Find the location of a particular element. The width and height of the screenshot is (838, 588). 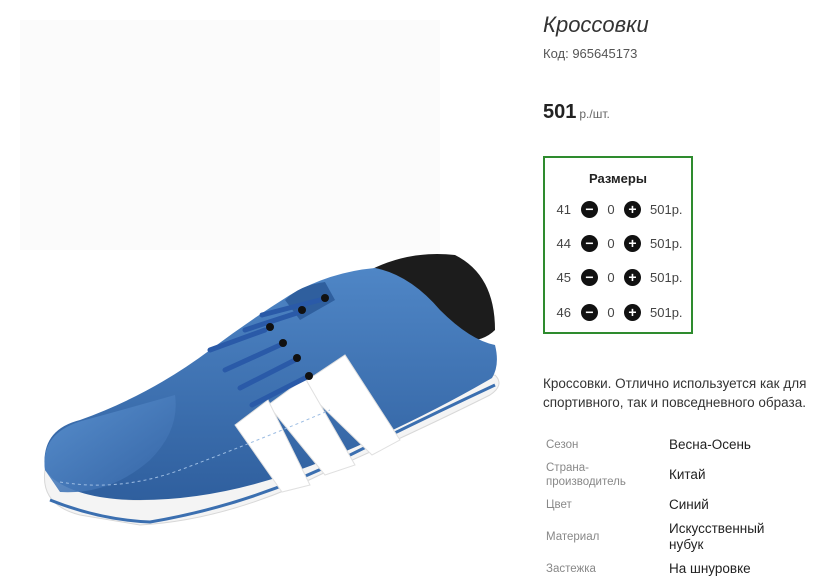

size-label: 45 is located at coordinates (563, 277).